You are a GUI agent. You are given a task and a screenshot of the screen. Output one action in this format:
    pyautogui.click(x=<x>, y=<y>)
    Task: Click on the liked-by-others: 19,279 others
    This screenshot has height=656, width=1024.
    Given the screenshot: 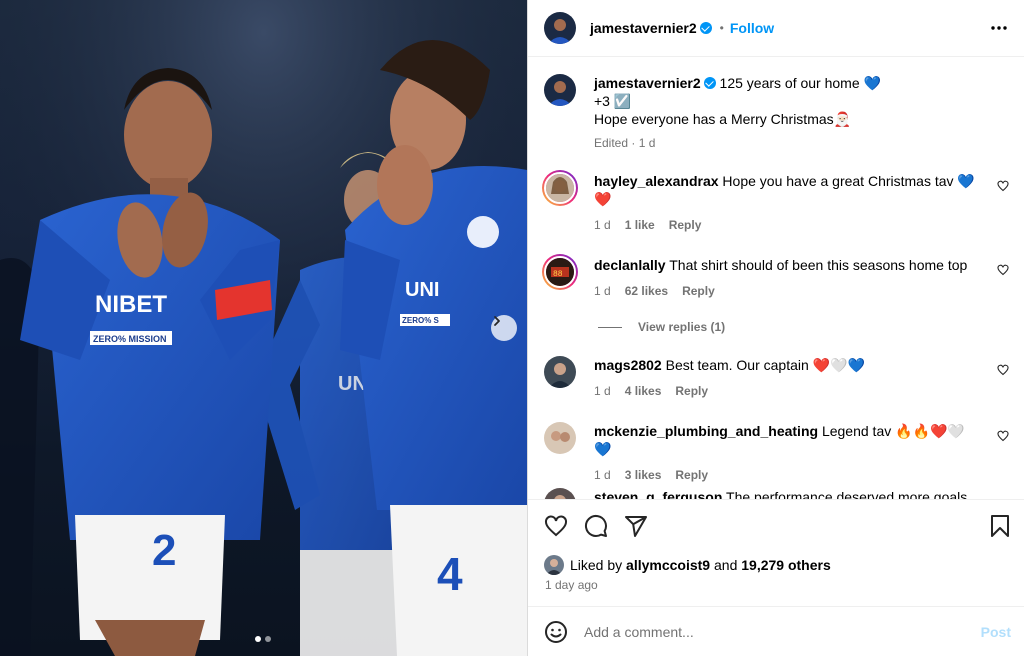 What is the action you would take?
    pyautogui.click(x=786, y=565)
    